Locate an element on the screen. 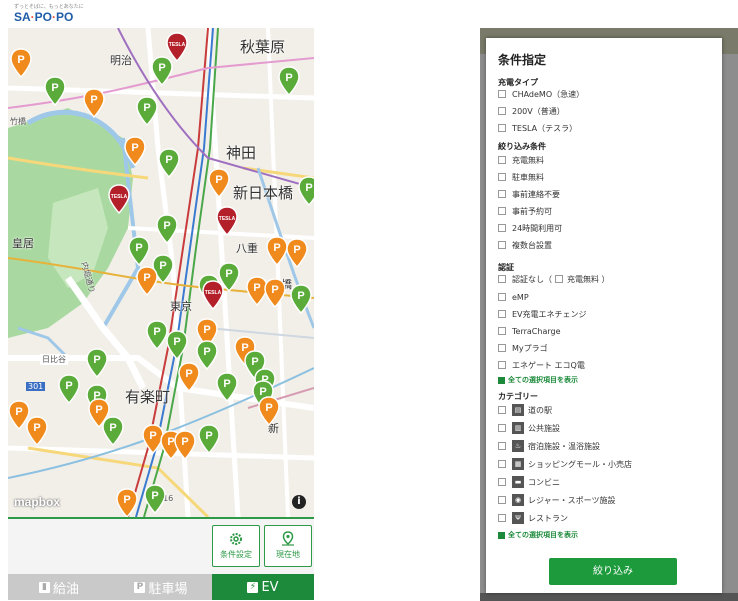 This screenshot has width=738, height=601. show-all-category-link: 全ての選択項目を表示 is located at coordinates (538, 535).